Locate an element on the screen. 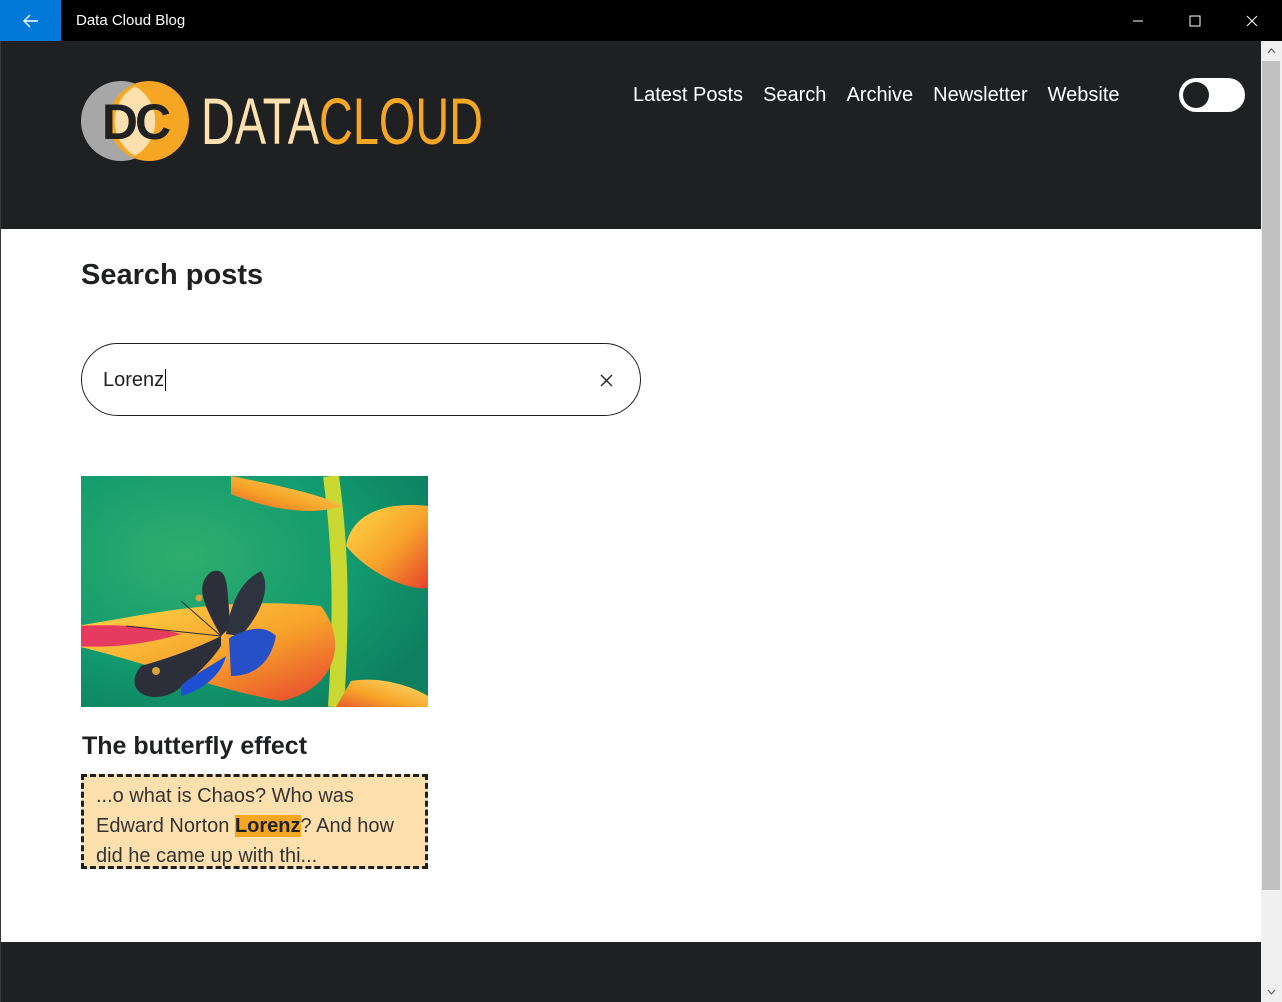 The width and height of the screenshot is (1282, 1002). back-button is located at coordinates (30, 20).